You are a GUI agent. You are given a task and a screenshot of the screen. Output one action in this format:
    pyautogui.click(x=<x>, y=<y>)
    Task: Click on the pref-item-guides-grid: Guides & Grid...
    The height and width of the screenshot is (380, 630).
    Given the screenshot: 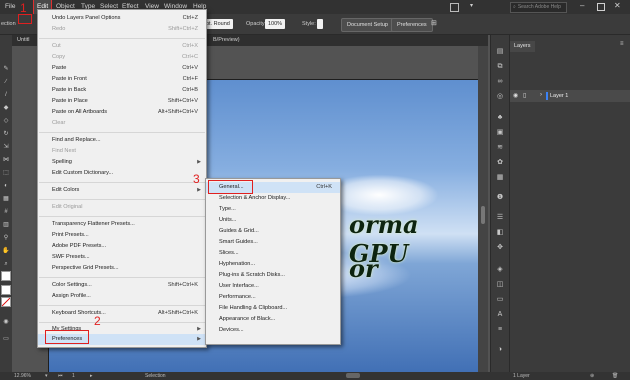 What is the action you would take?
    pyautogui.click(x=273, y=231)
    